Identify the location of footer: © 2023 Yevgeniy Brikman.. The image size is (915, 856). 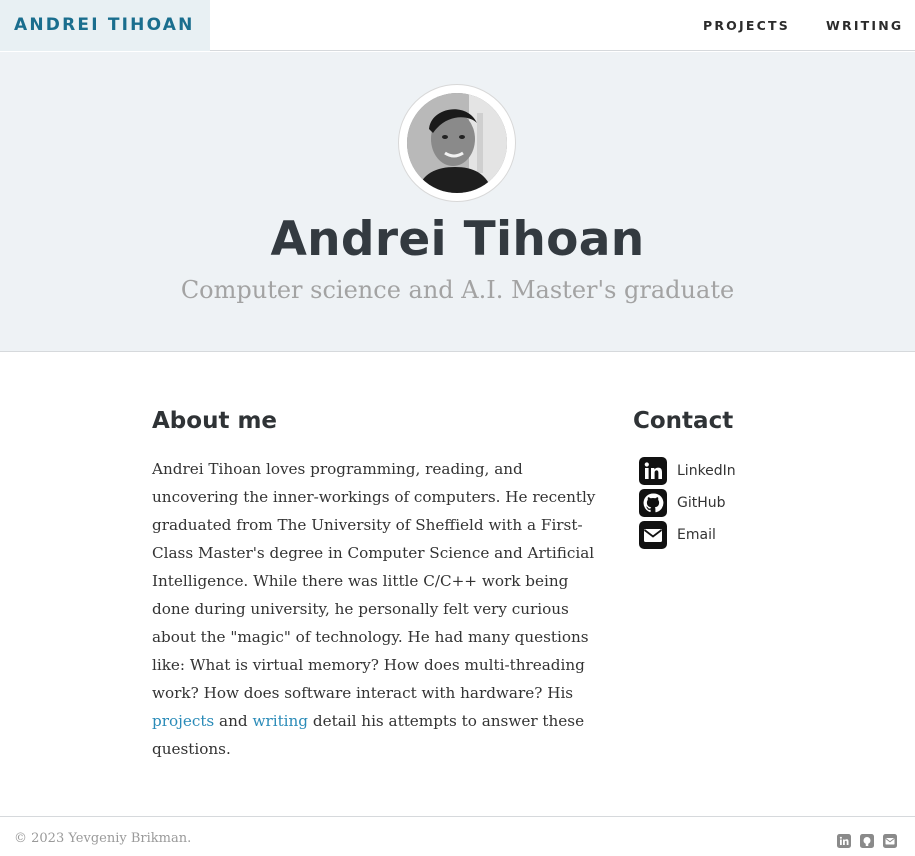
(457, 836).